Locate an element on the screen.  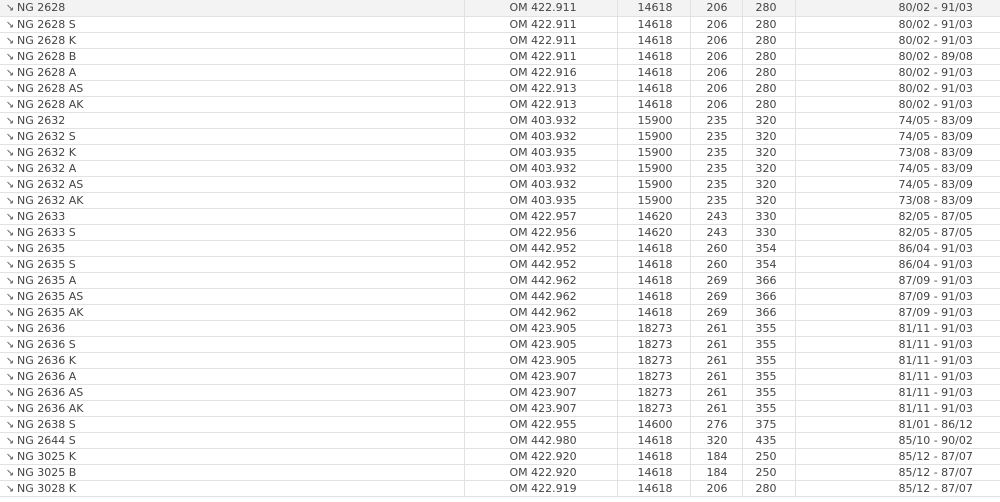
kw-cell: 206 is located at coordinates (716, 56).